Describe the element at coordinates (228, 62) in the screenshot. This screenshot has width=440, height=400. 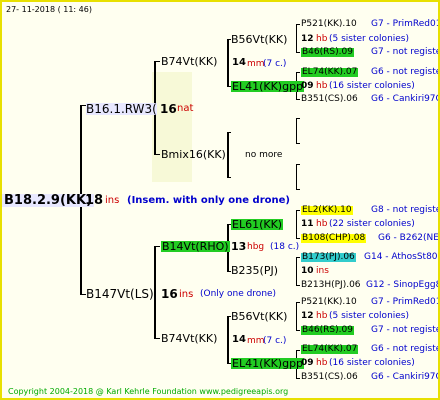
I see `b74top-bracket` at that location.